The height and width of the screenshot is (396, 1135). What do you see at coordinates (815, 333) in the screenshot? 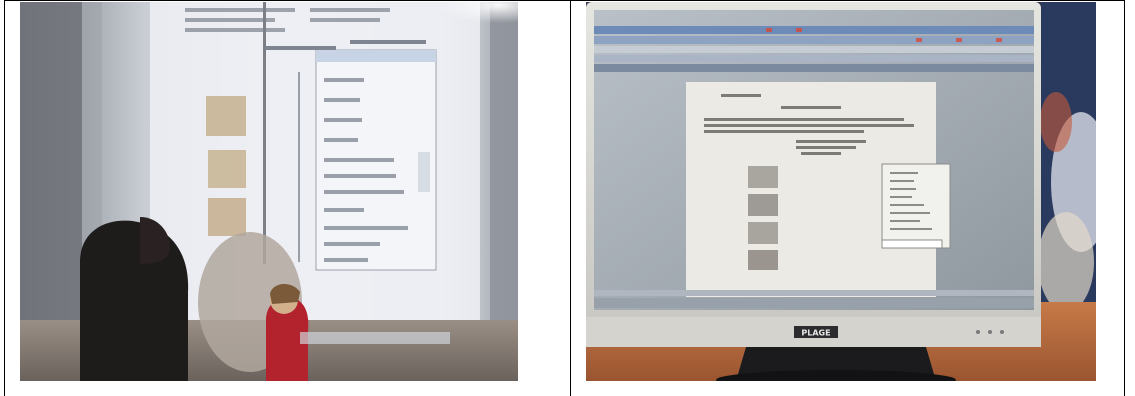
I see `monitor-brand-logo: PLAGE` at bounding box center [815, 333].